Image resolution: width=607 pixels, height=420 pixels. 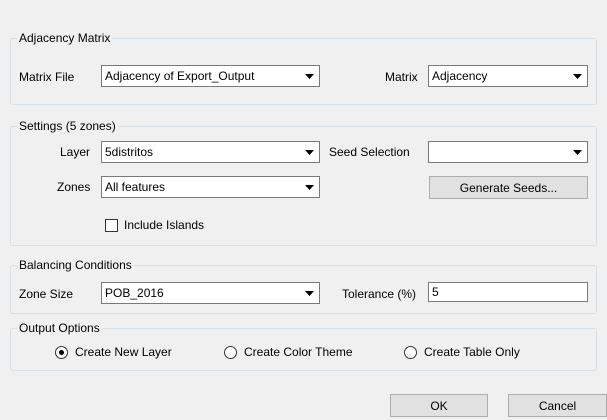 What do you see at coordinates (75, 265) in the screenshot?
I see `balancing-conditions-title: Balancing Conditions` at bounding box center [75, 265].